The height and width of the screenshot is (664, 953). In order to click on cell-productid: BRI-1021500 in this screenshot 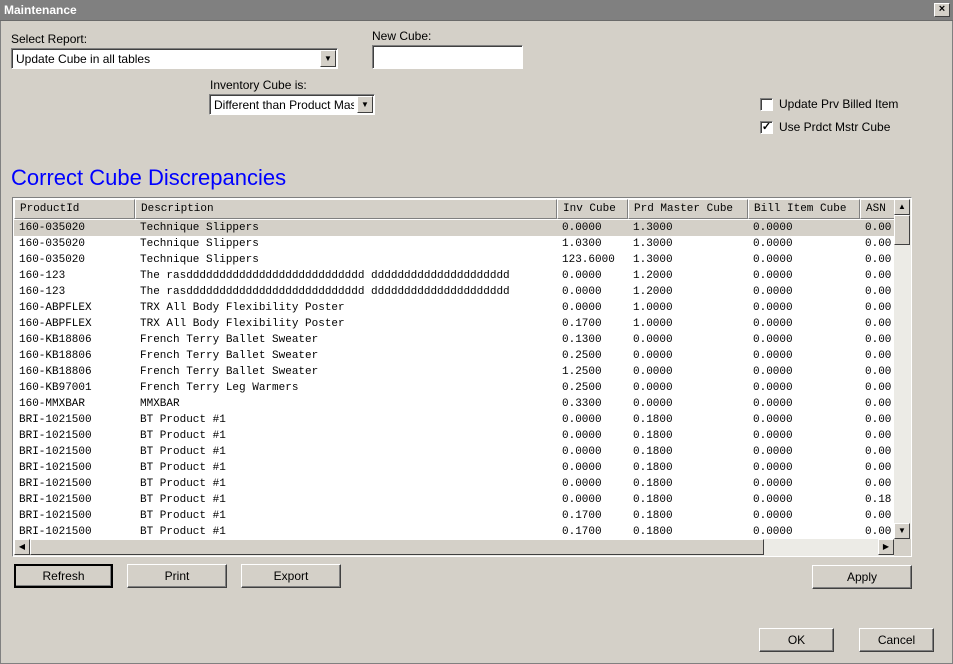, I will do `click(55, 420)`.